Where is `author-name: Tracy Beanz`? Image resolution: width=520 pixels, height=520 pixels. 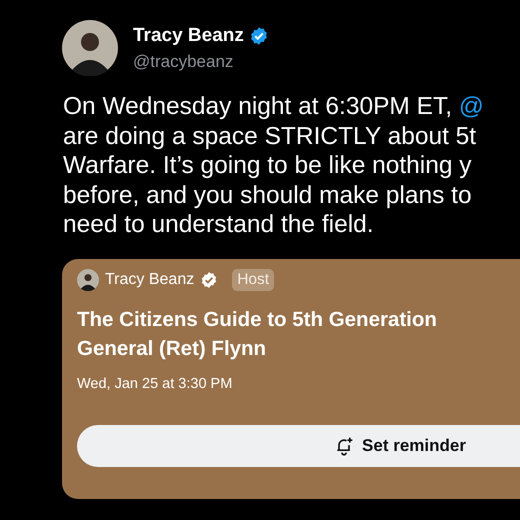
author-name: Tracy Beanz is located at coordinates (188, 35).